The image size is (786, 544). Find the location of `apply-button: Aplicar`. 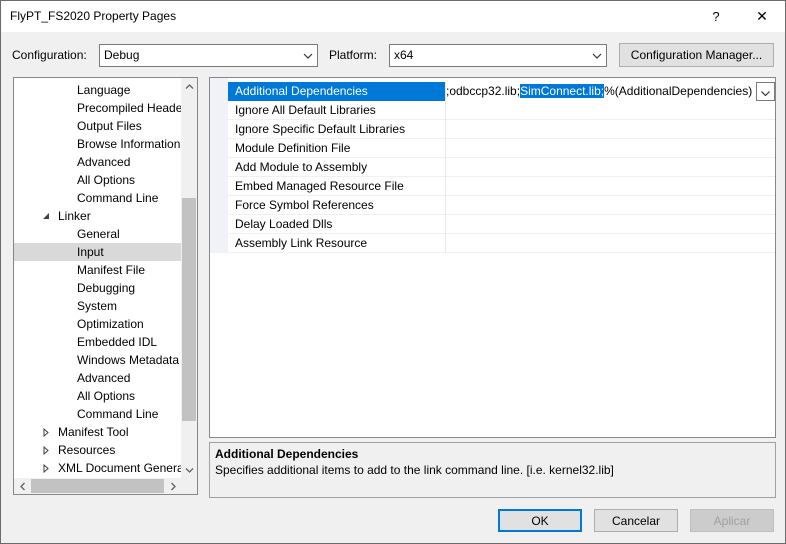

apply-button: Aplicar is located at coordinates (732, 520).